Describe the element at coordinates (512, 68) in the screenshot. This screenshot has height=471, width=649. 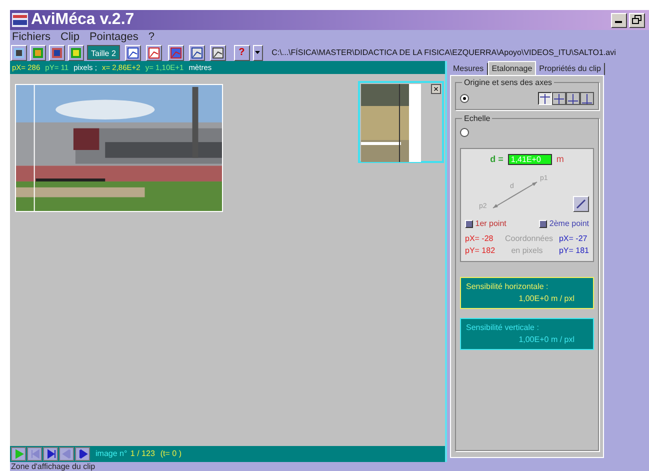
I see `tab: Etalonnage` at that location.